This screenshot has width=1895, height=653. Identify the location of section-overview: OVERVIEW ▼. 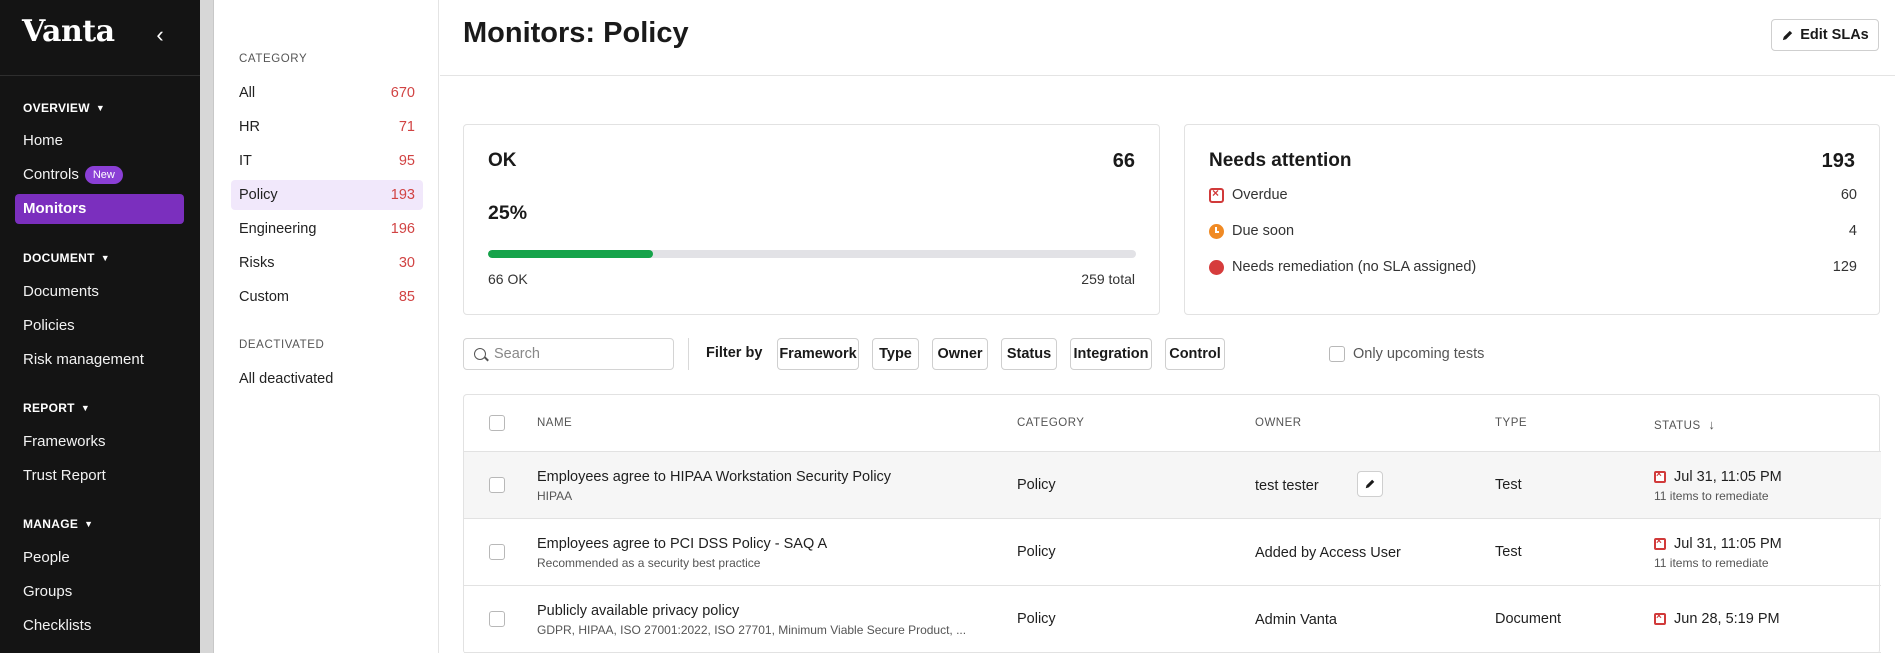
(64, 108).